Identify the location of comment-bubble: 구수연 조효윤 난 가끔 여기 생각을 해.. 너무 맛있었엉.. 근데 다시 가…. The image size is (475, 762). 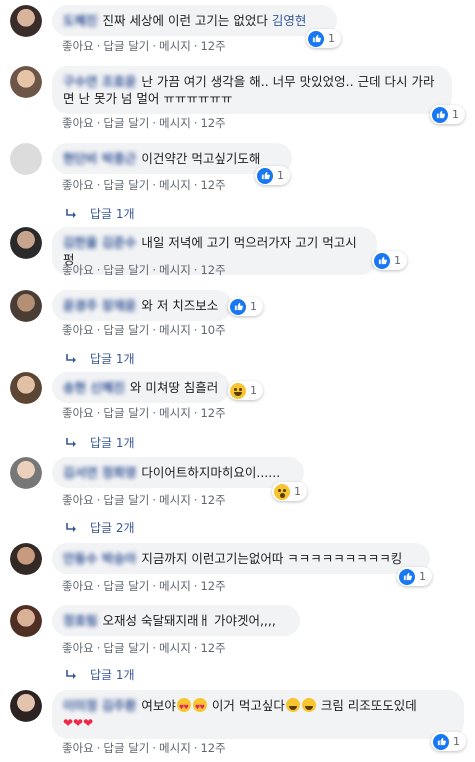
(252, 90).